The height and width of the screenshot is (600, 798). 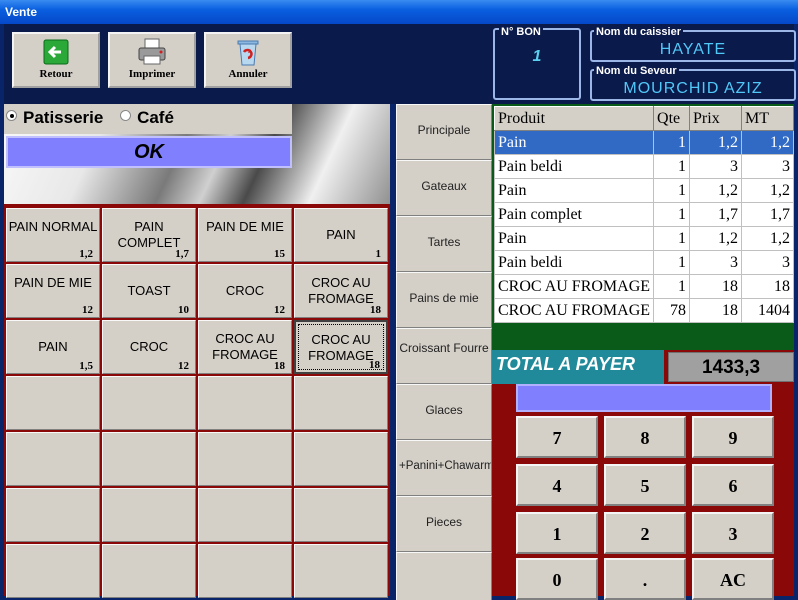 I want to click on server-name-value: MOURCHID AZIZ, so click(x=693, y=88).